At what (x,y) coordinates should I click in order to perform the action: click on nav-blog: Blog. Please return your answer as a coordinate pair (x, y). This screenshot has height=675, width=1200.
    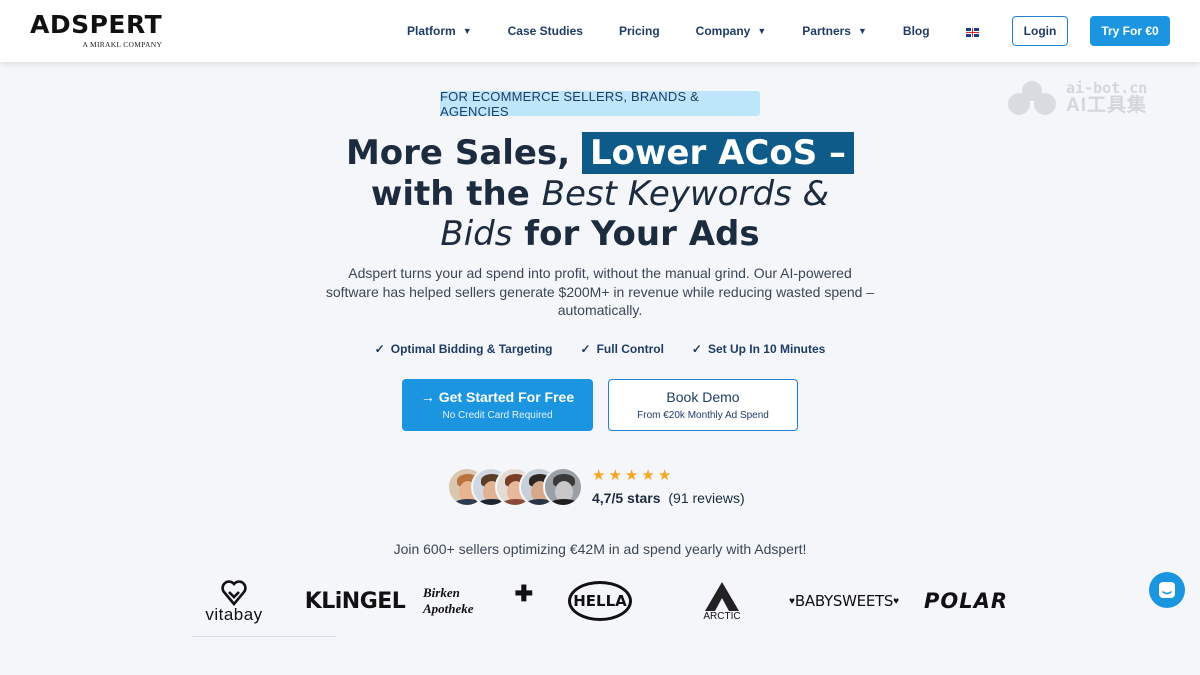
    Looking at the image, I should click on (916, 31).